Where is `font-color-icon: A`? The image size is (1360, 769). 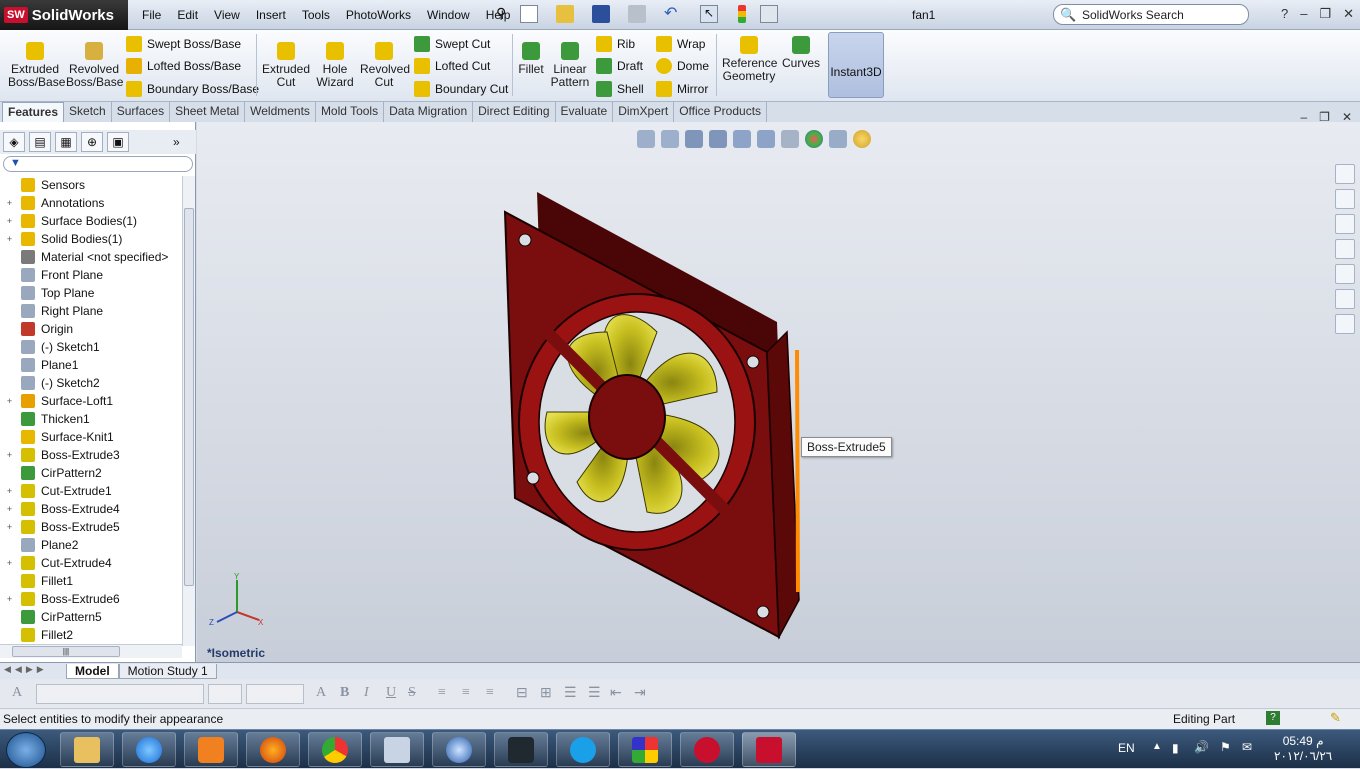
font-color-icon: A is located at coordinates (321, 693).